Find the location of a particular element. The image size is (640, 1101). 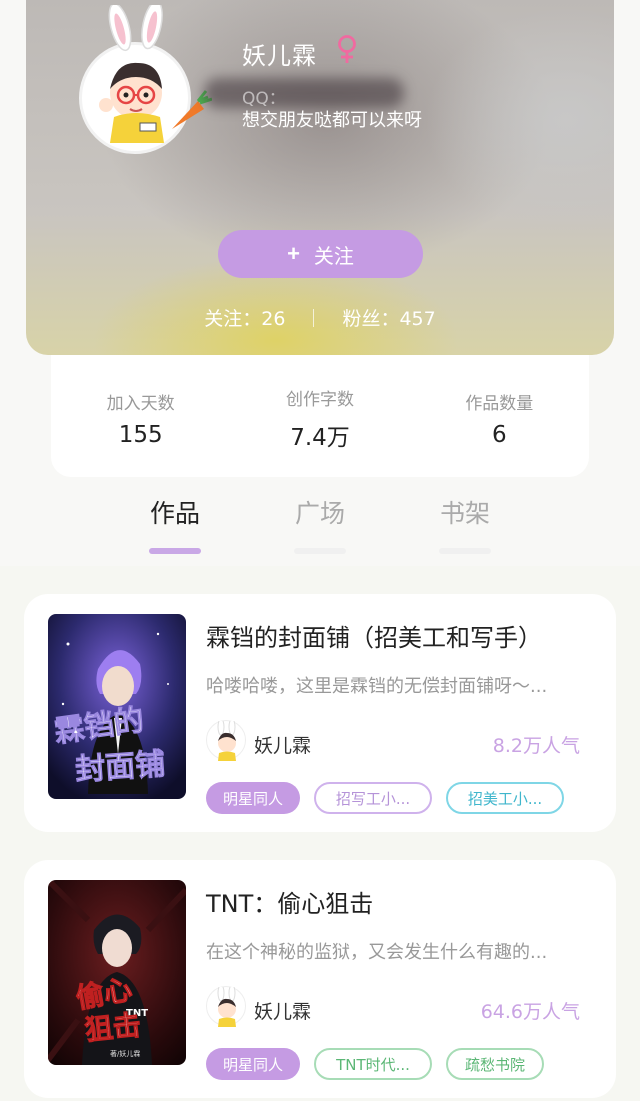

qq-redaction is located at coordinates (304, 93).